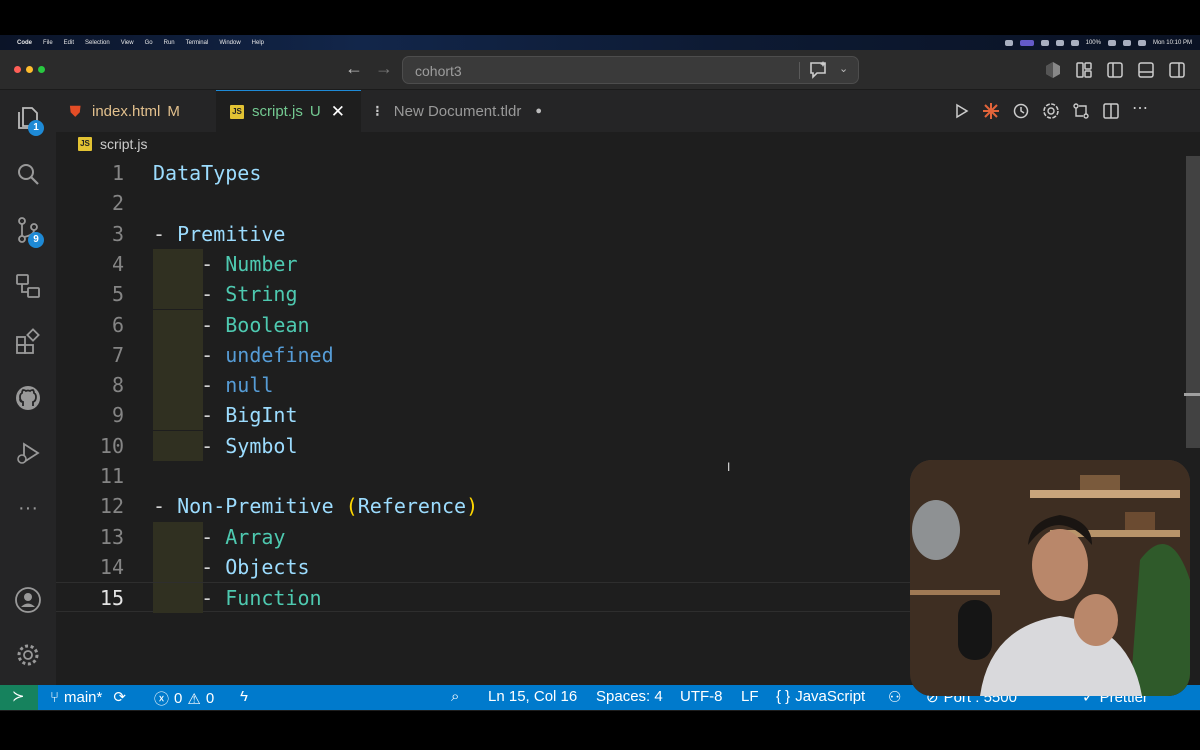  Describe the element at coordinates (1111, 42) in the screenshot. I see `battery-icon` at that location.